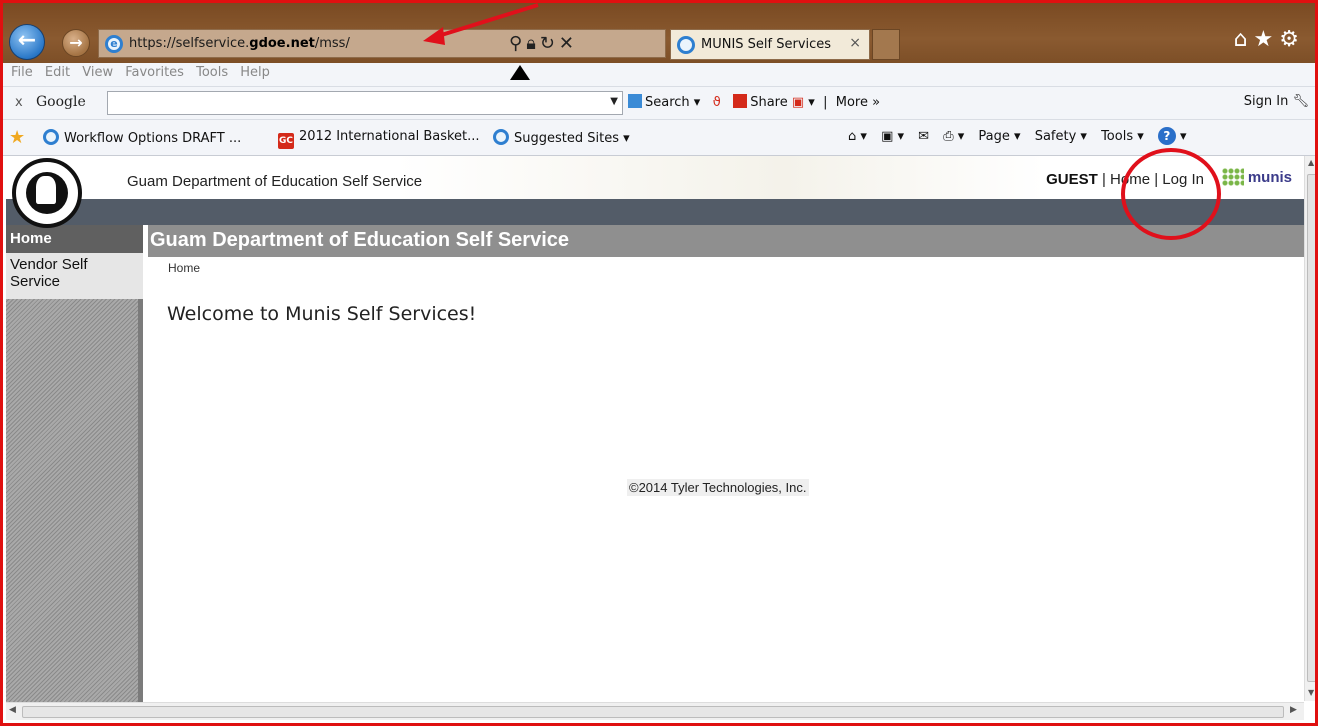  Describe the element at coordinates (189, 43) in the screenshot. I see `url-prefix: https://selfservice.` at that location.